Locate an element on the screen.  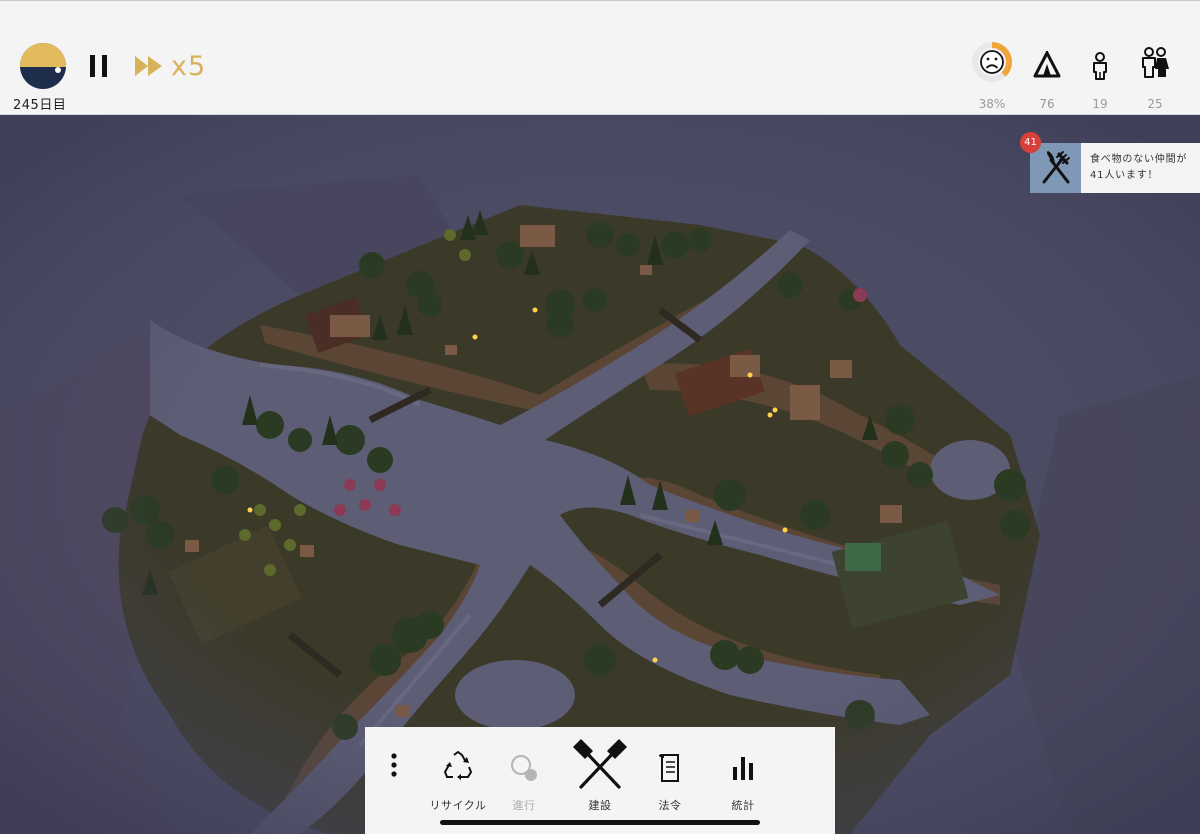
adults-stat: 25 is located at coordinates (1155, 76).